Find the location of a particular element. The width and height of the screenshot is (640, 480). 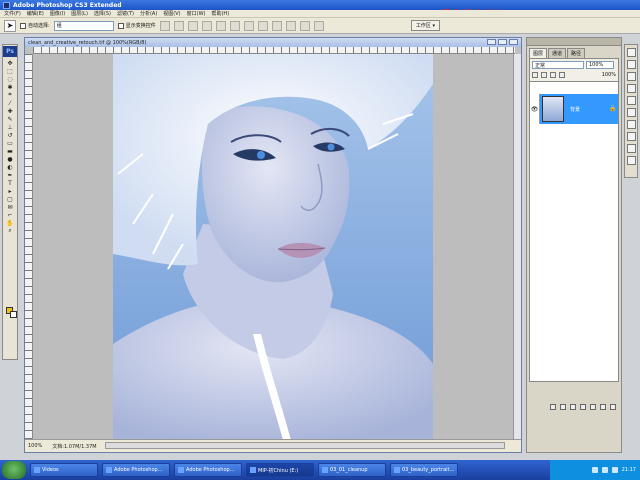

brush-icon: ✎ is located at coordinates (10, 119).